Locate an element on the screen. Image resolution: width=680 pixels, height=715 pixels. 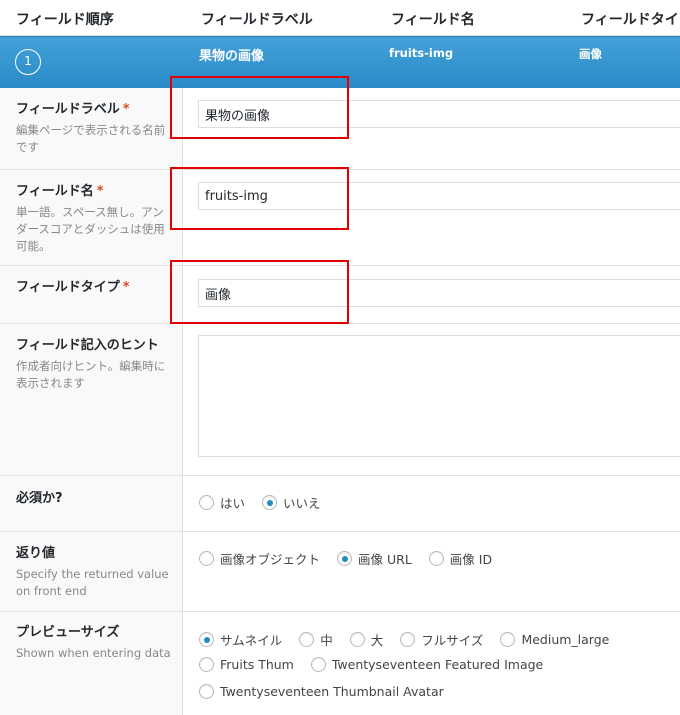
row-field-type: フィールドタイプ * is located at coordinates (340, 295).